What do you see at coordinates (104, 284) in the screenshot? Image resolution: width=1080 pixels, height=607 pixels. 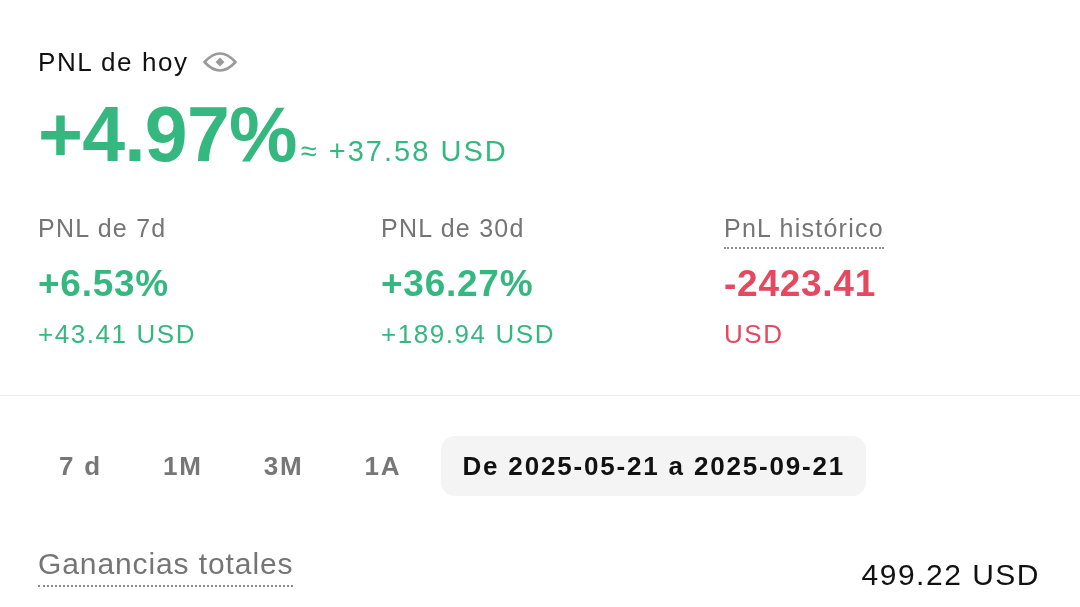 I see `stat-value: +6.53%` at bounding box center [104, 284].